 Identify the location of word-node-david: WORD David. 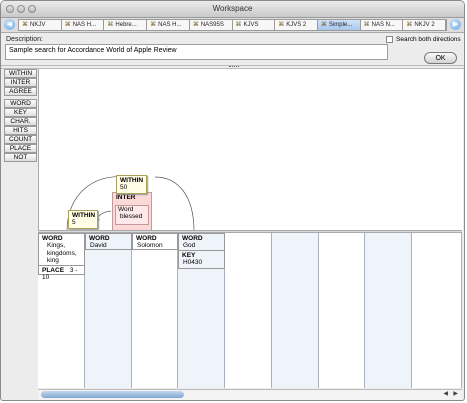
(108, 241).